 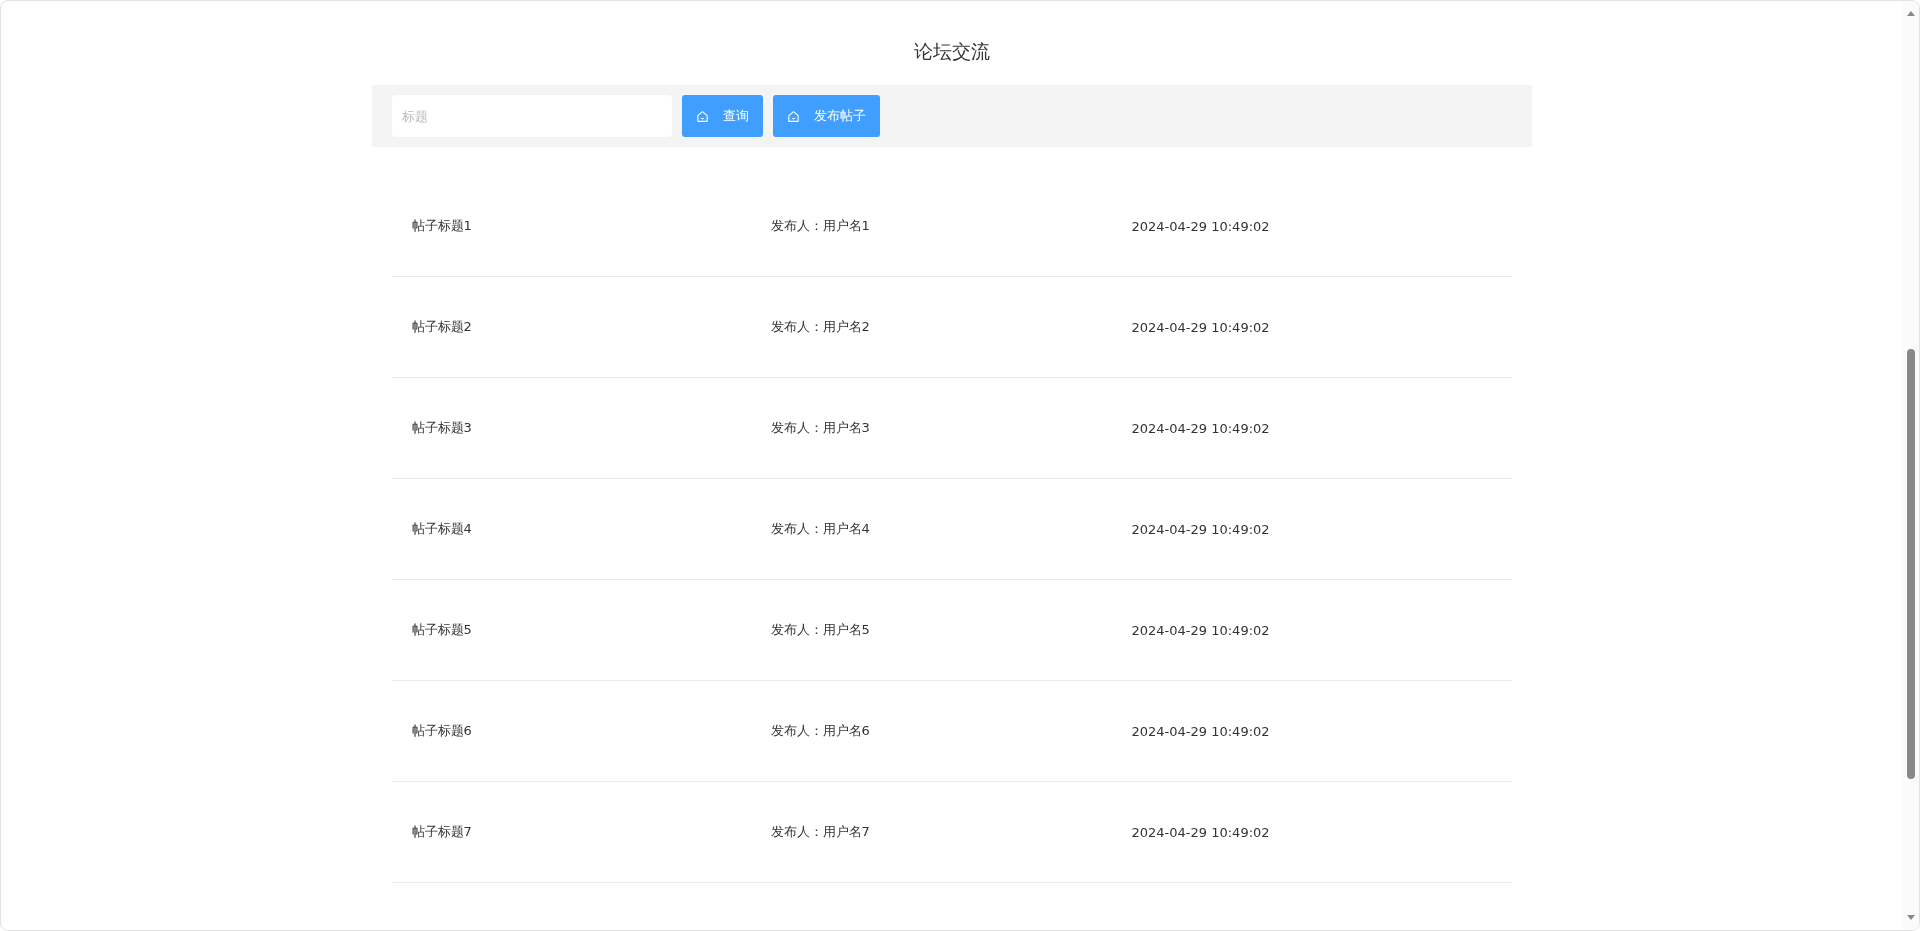 I want to click on post-author: 发布人：用户名3, so click(x=820, y=428).